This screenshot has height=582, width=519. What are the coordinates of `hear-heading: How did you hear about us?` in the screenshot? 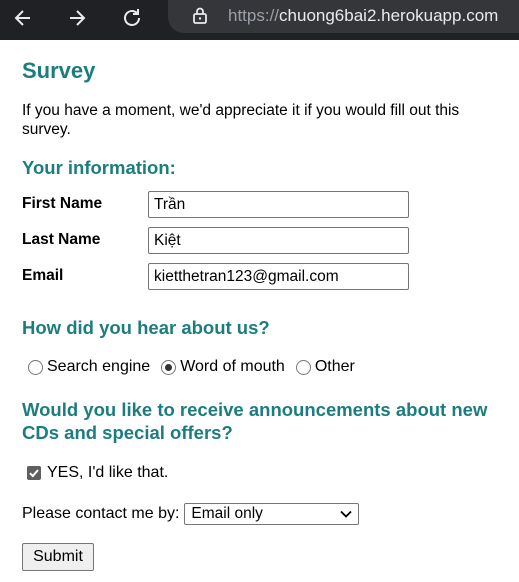 It's located at (146, 327).